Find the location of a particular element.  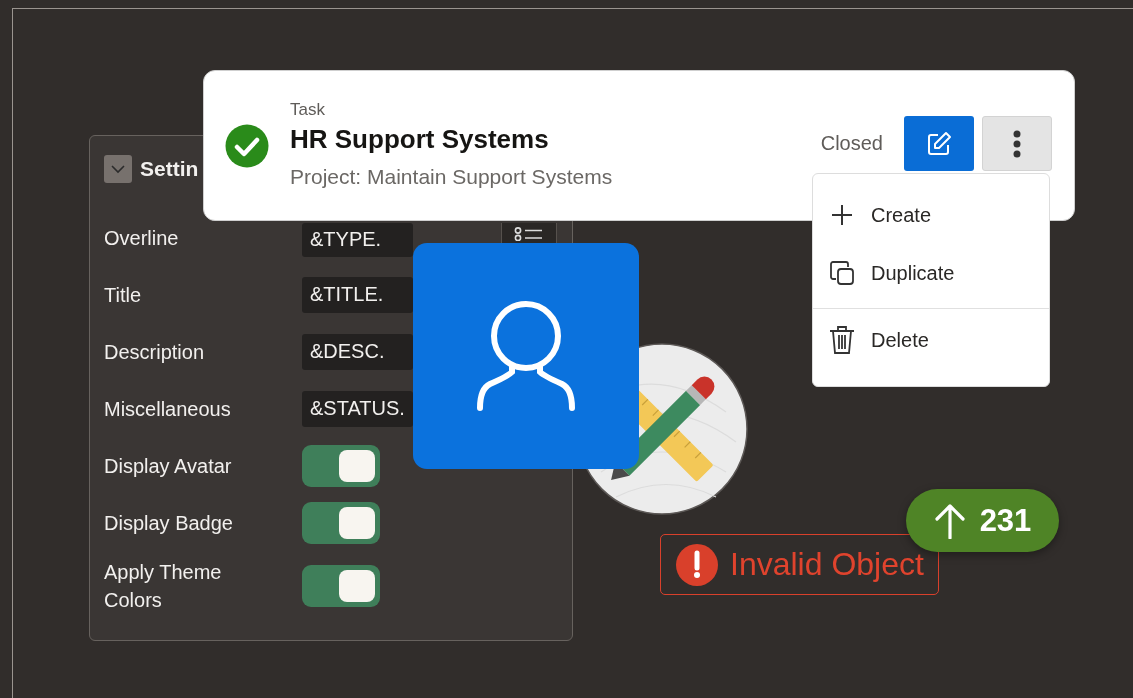

more-button is located at coordinates (1017, 143).